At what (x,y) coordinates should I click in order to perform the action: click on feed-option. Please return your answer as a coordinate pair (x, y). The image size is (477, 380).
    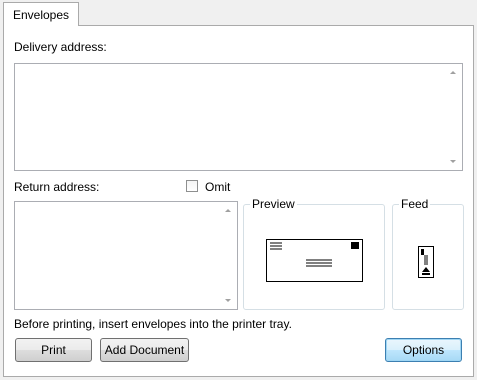
    Looking at the image, I should click on (426, 263).